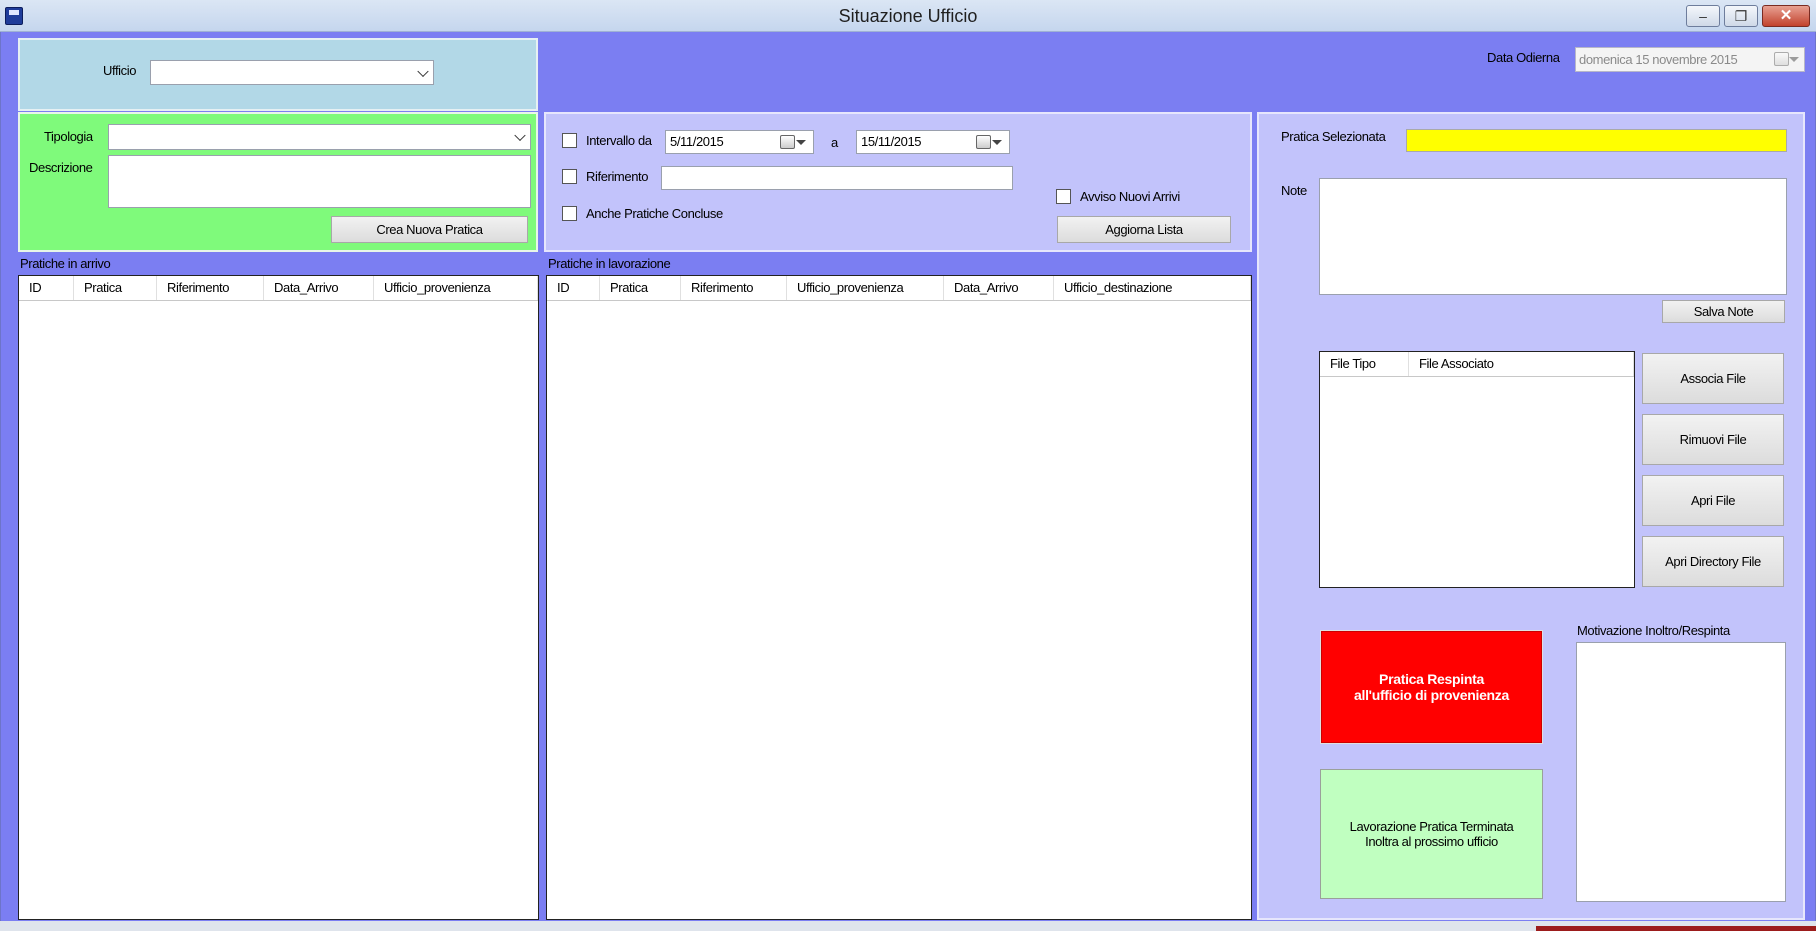  Describe the element at coordinates (1681, 772) in the screenshot. I see `motivation-textarea` at that location.